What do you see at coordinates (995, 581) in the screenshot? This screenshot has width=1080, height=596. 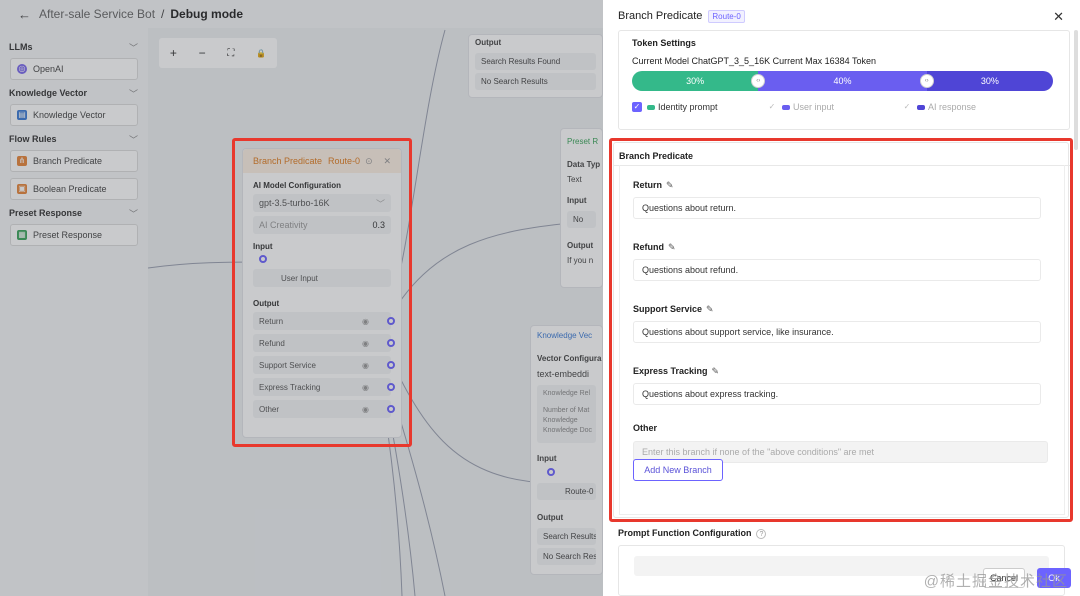 I see `watermark: @稀土掘金技术社区` at bounding box center [995, 581].